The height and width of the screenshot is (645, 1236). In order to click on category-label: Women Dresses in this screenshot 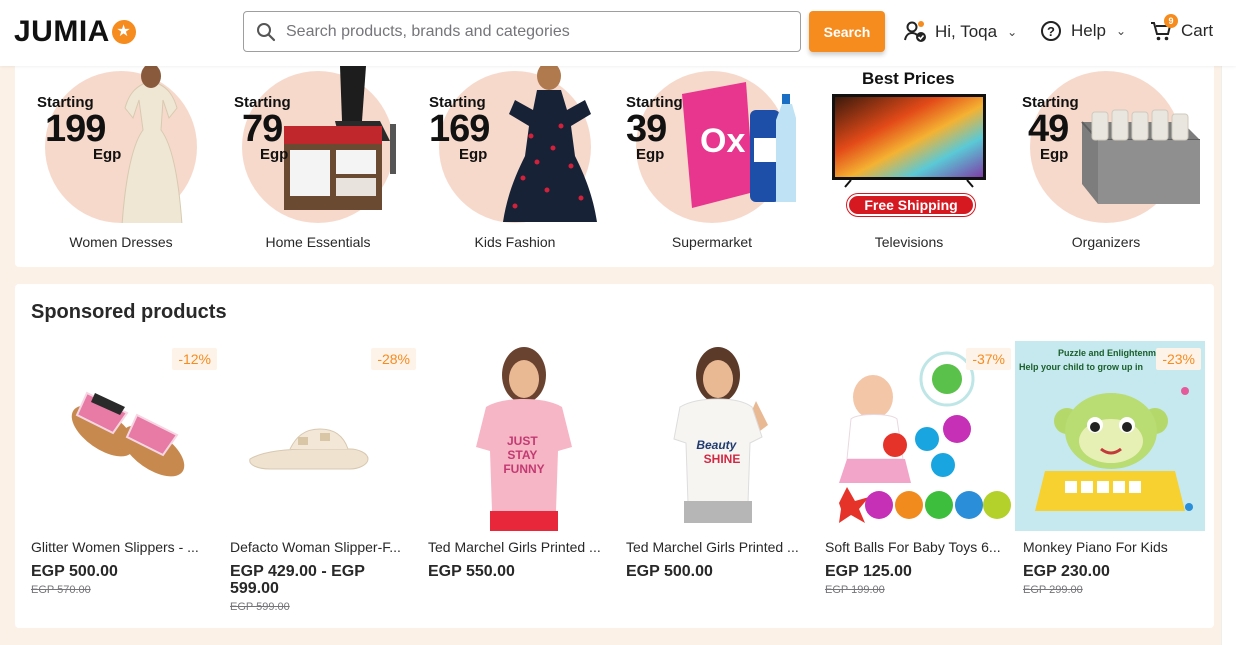, I will do `click(121, 242)`.